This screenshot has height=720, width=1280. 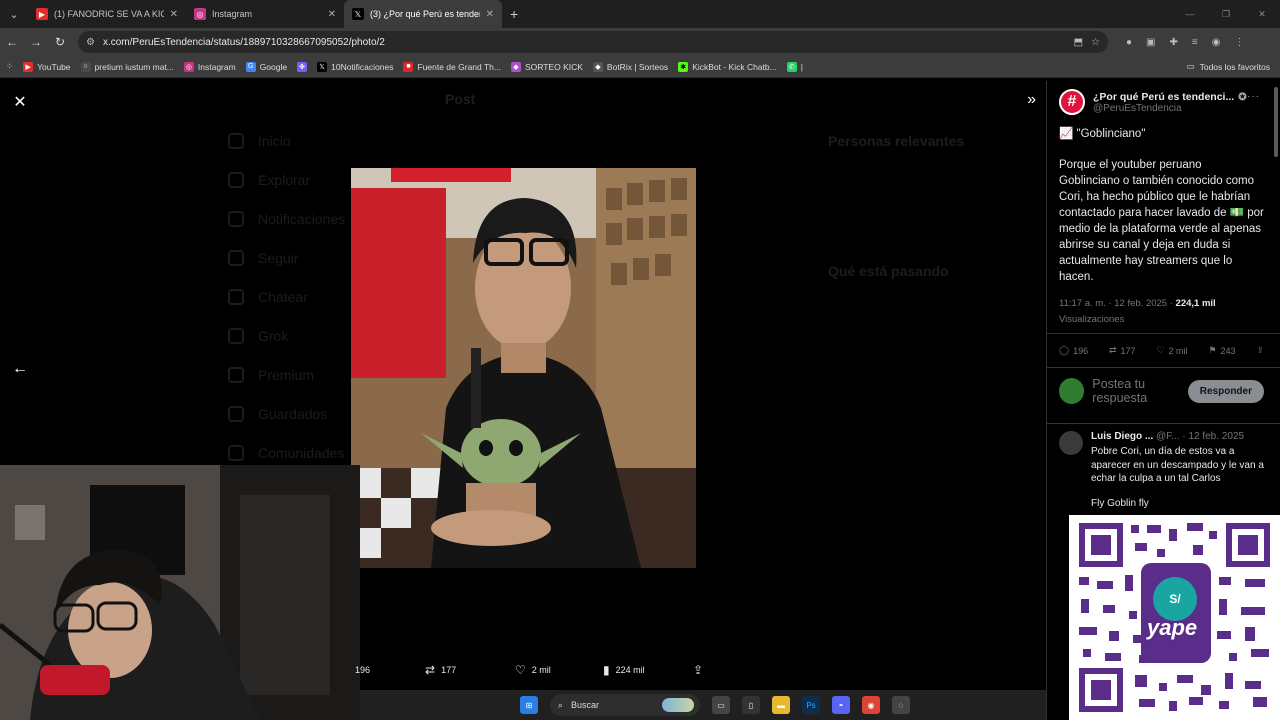 What do you see at coordinates (1212, 350) in the screenshot?
I see `bookmark-icon: ⚑` at bounding box center [1212, 350].